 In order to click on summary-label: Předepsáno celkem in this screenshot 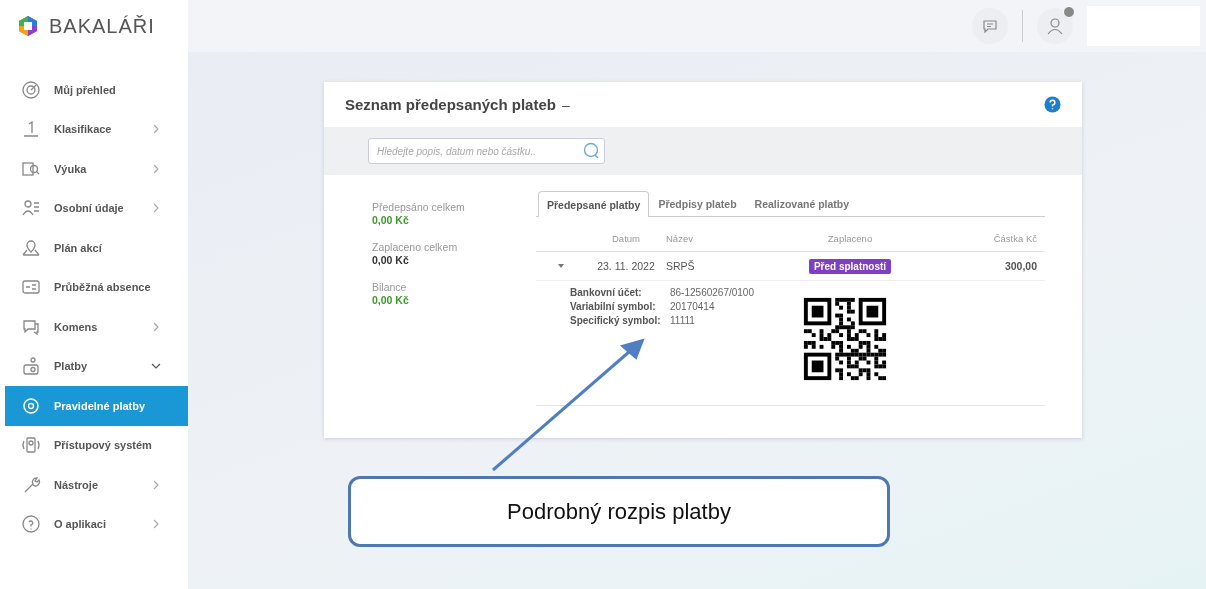, I will do `click(419, 207)`.